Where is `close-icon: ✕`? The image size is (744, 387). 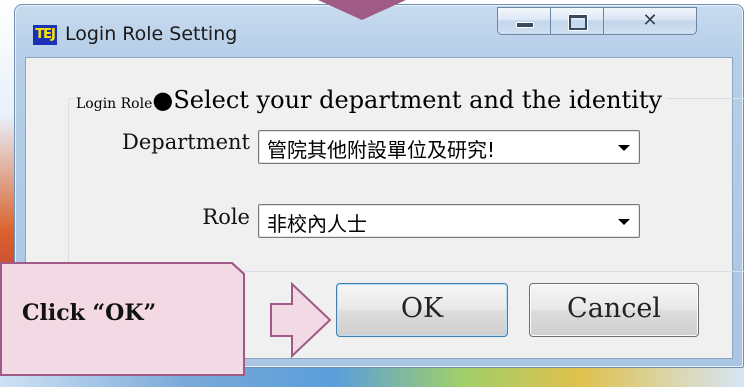 close-icon: ✕ is located at coordinates (650, 20).